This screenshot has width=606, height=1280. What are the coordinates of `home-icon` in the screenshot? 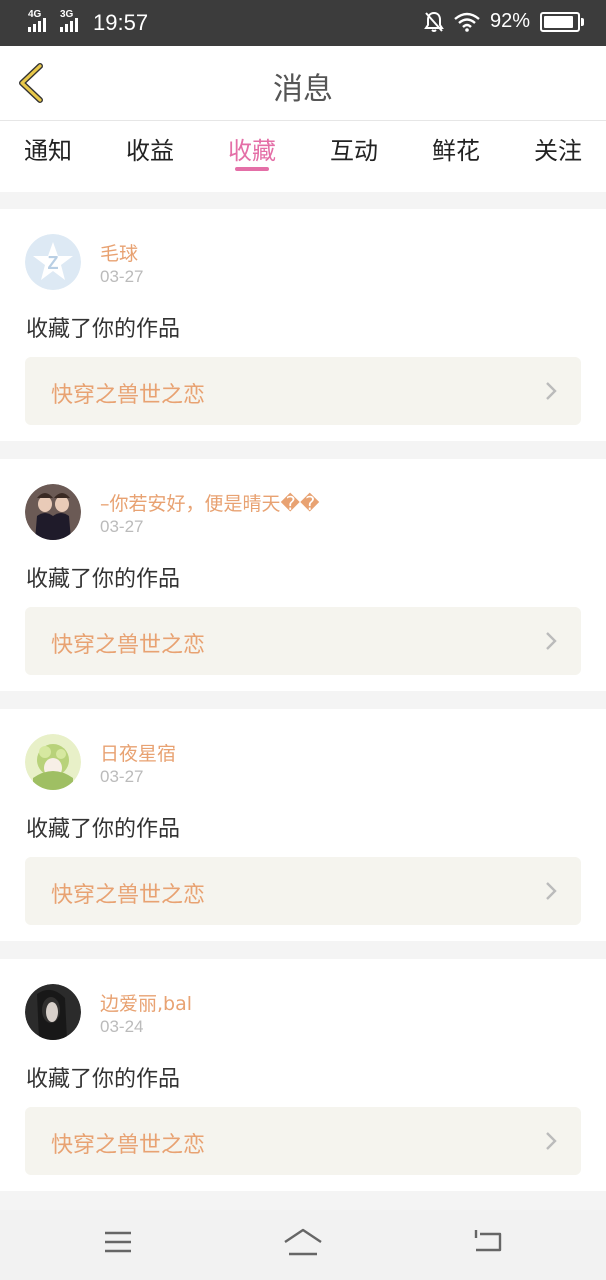 It's located at (303, 1243).